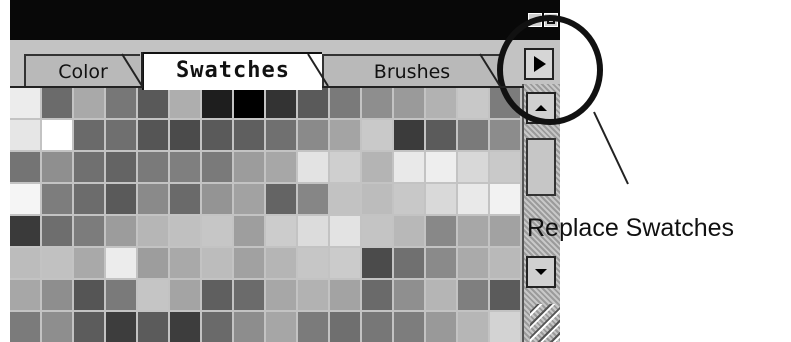  I want to click on close-box-icon, so click(551, 20).